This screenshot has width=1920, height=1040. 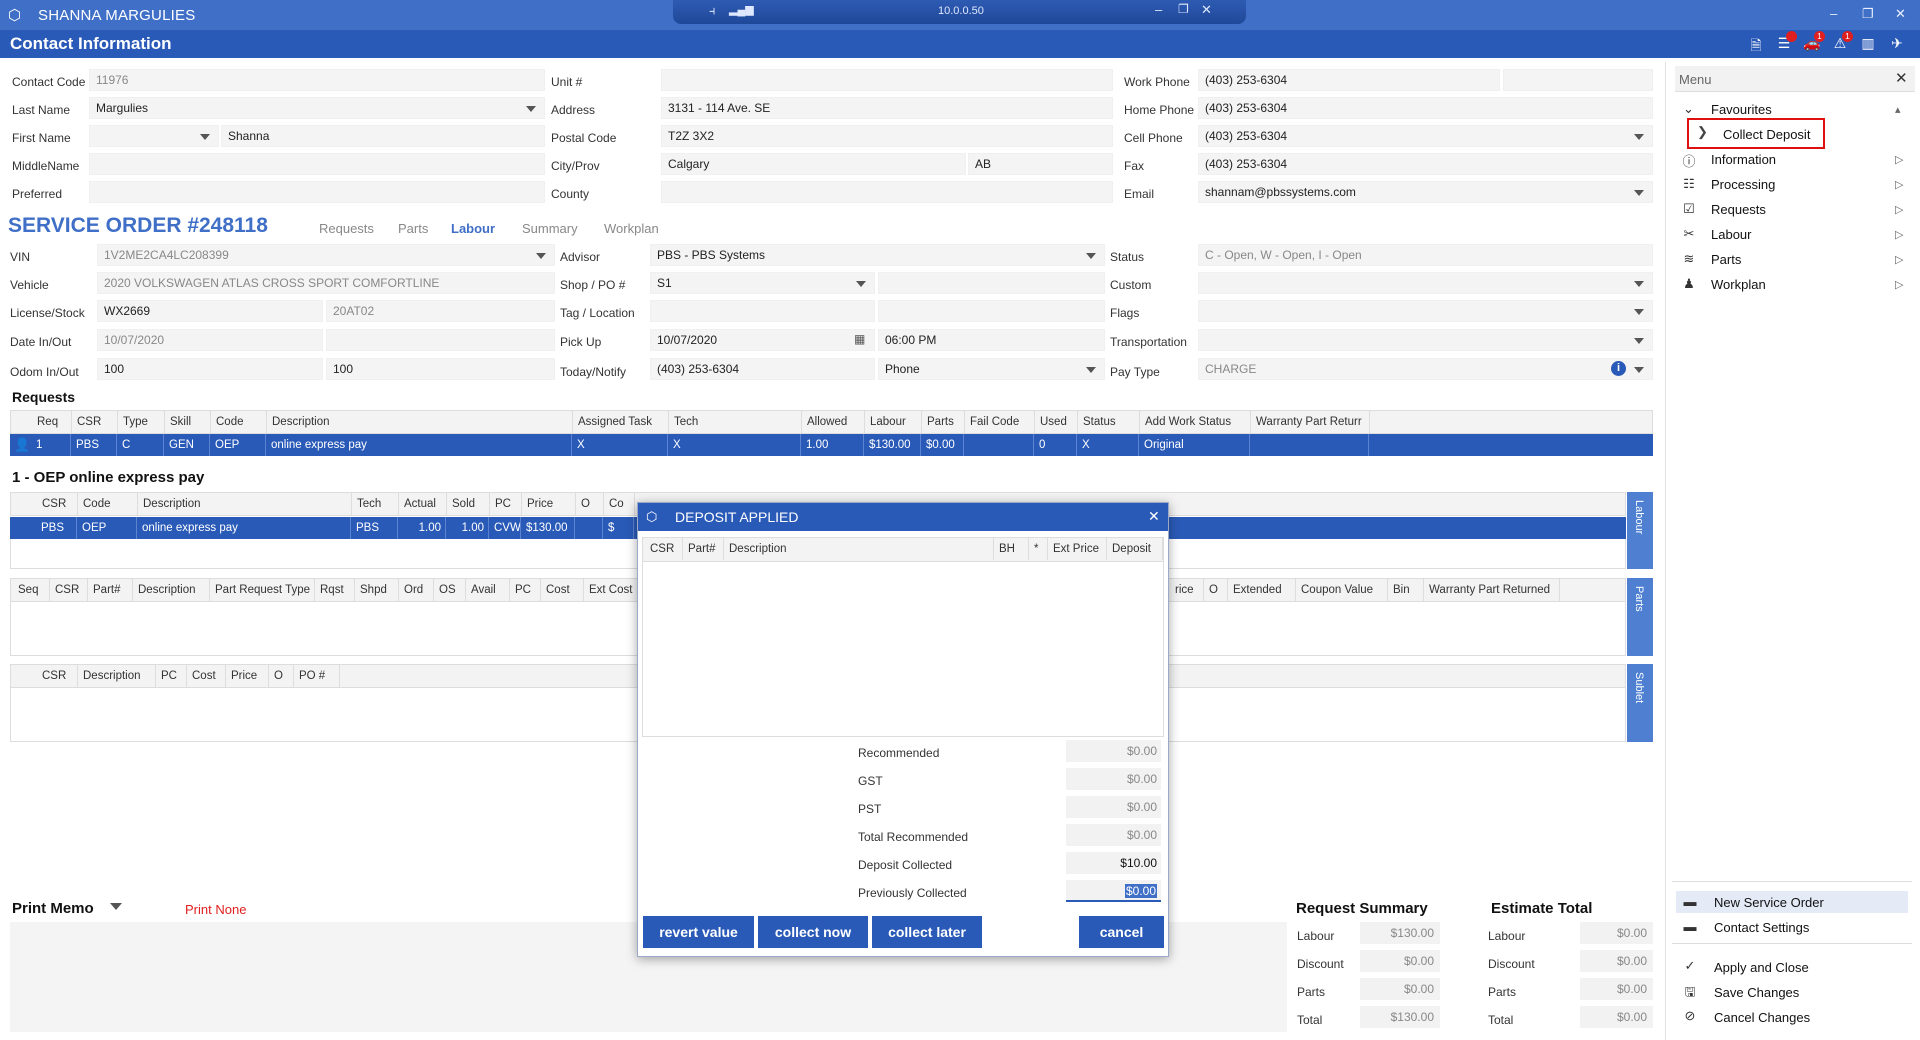 What do you see at coordinates (1425, 283) in the screenshot?
I see `custom-field` at bounding box center [1425, 283].